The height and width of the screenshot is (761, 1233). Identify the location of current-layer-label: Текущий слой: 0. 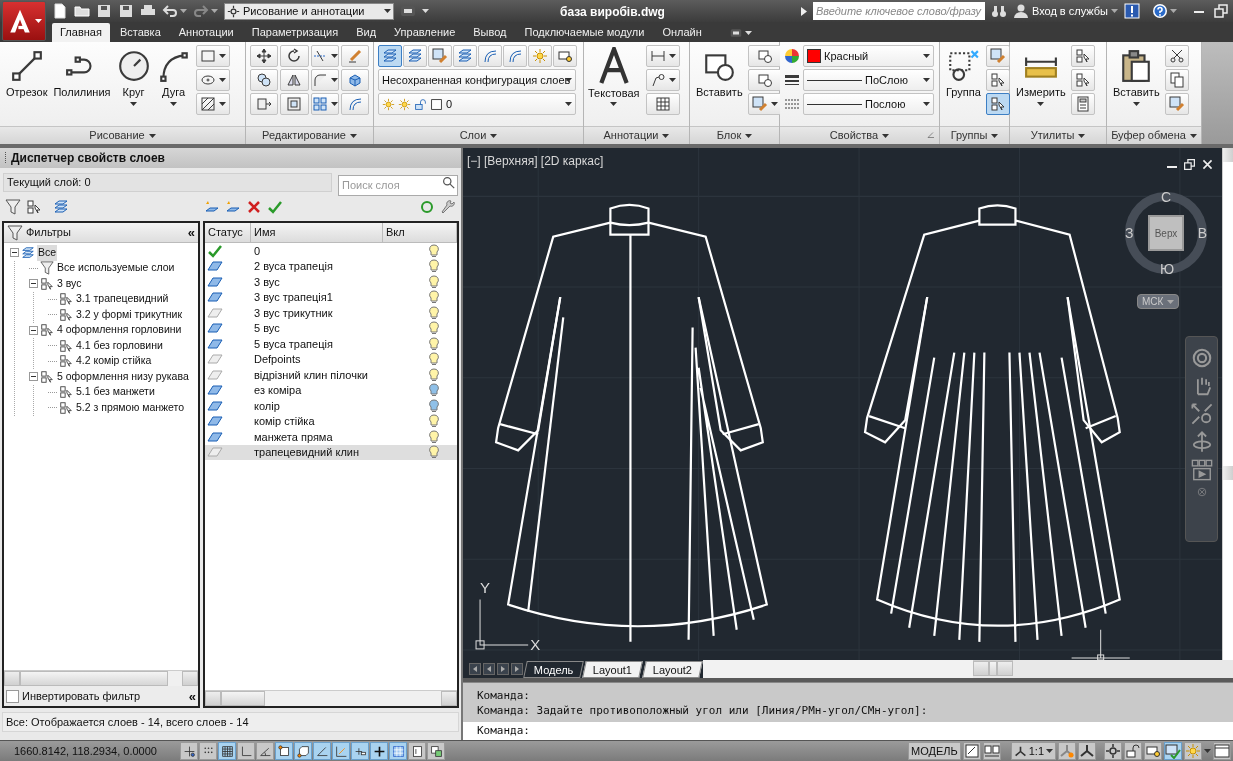
(167, 182).